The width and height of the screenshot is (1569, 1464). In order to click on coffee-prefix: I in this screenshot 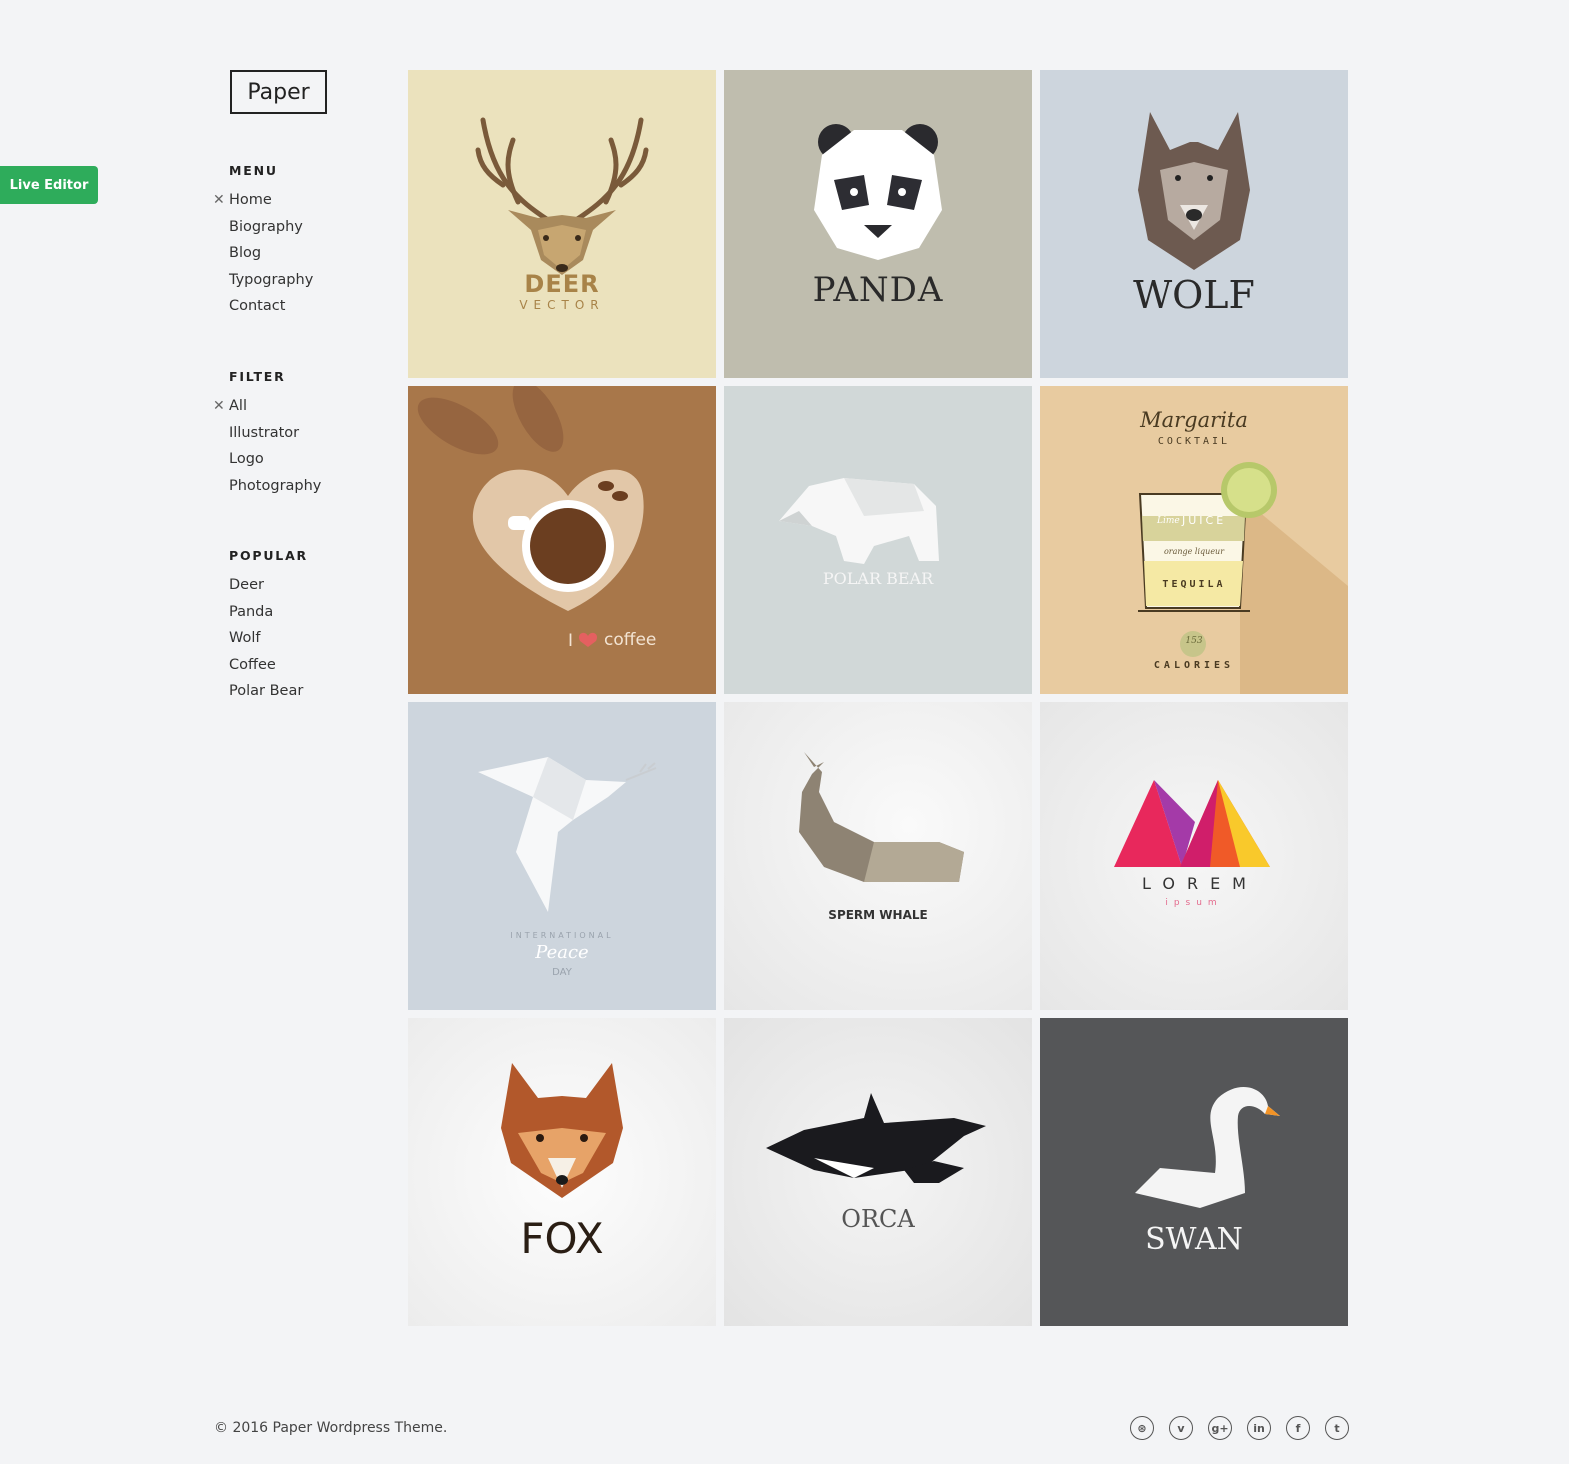, I will do `click(571, 641)`.